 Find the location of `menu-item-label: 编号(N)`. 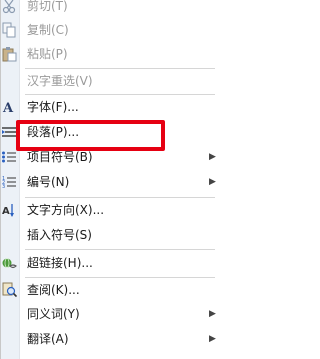

menu-item-label: 编号(N) is located at coordinates (48, 182).